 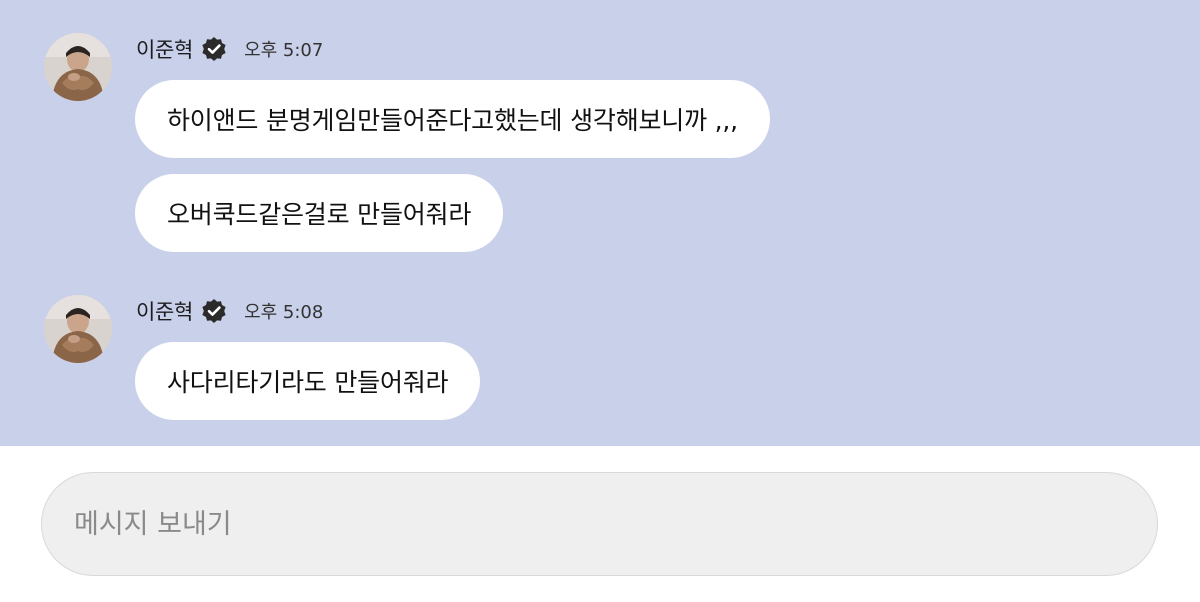 I want to click on message-bubble: 사다리타기라도 만들어줘라, so click(x=308, y=381).